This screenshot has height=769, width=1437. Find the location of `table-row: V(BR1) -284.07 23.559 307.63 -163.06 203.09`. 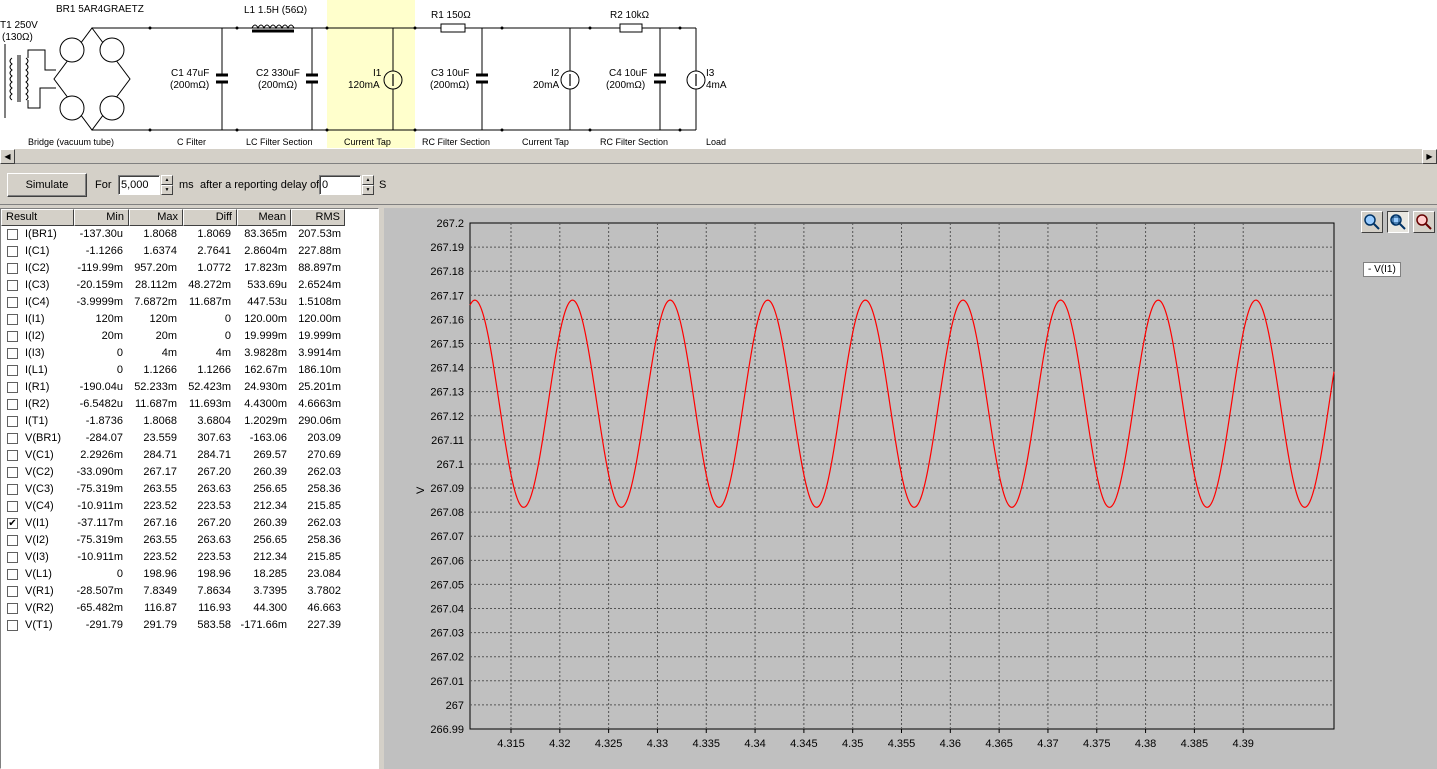

table-row: V(BR1) -284.07 23.559 307.63 -163.06 203.09 is located at coordinates (189, 438).